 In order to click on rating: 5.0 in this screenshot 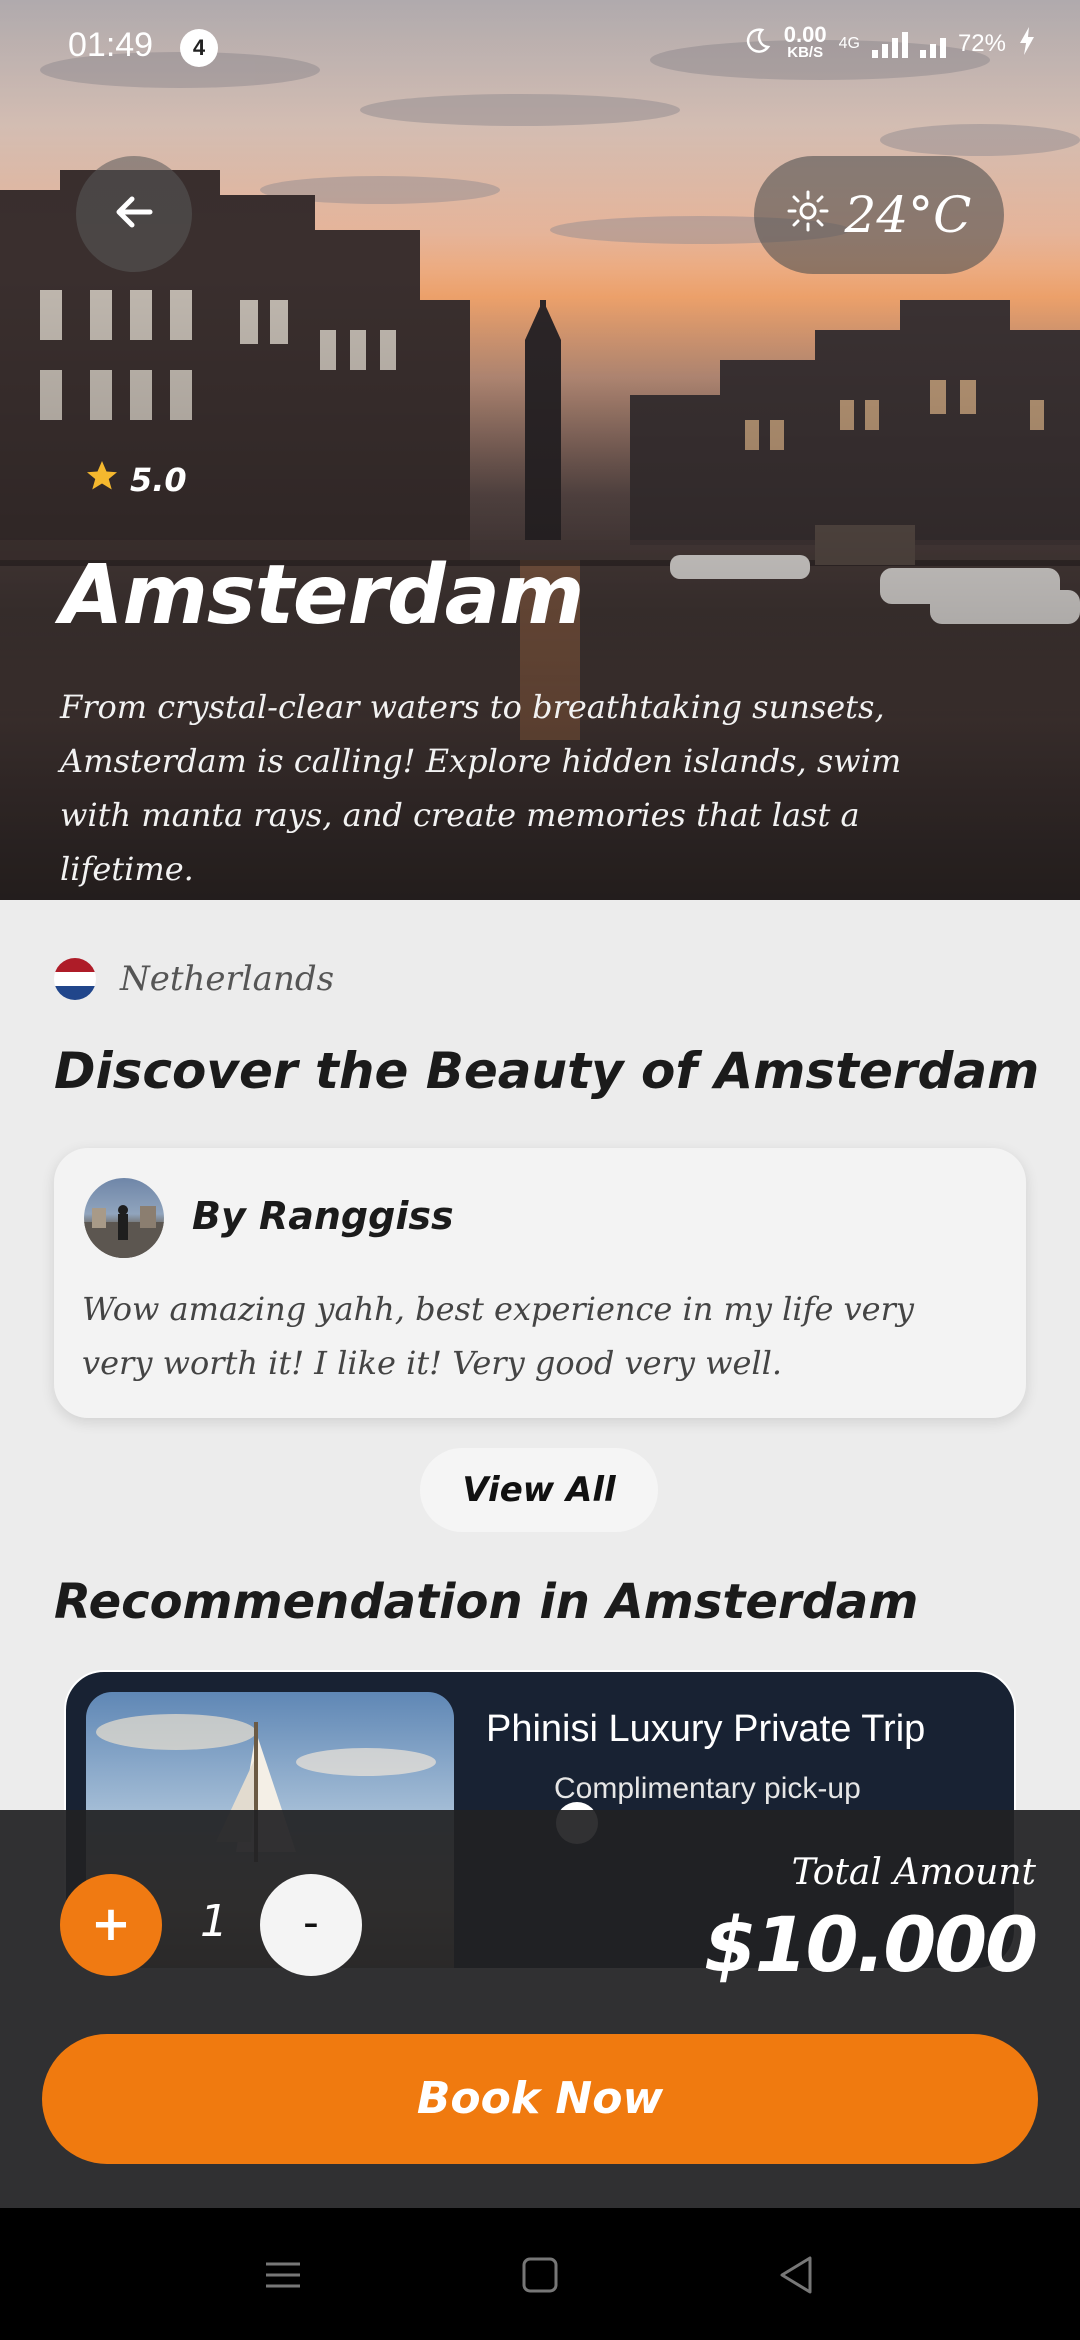, I will do `click(135, 480)`.